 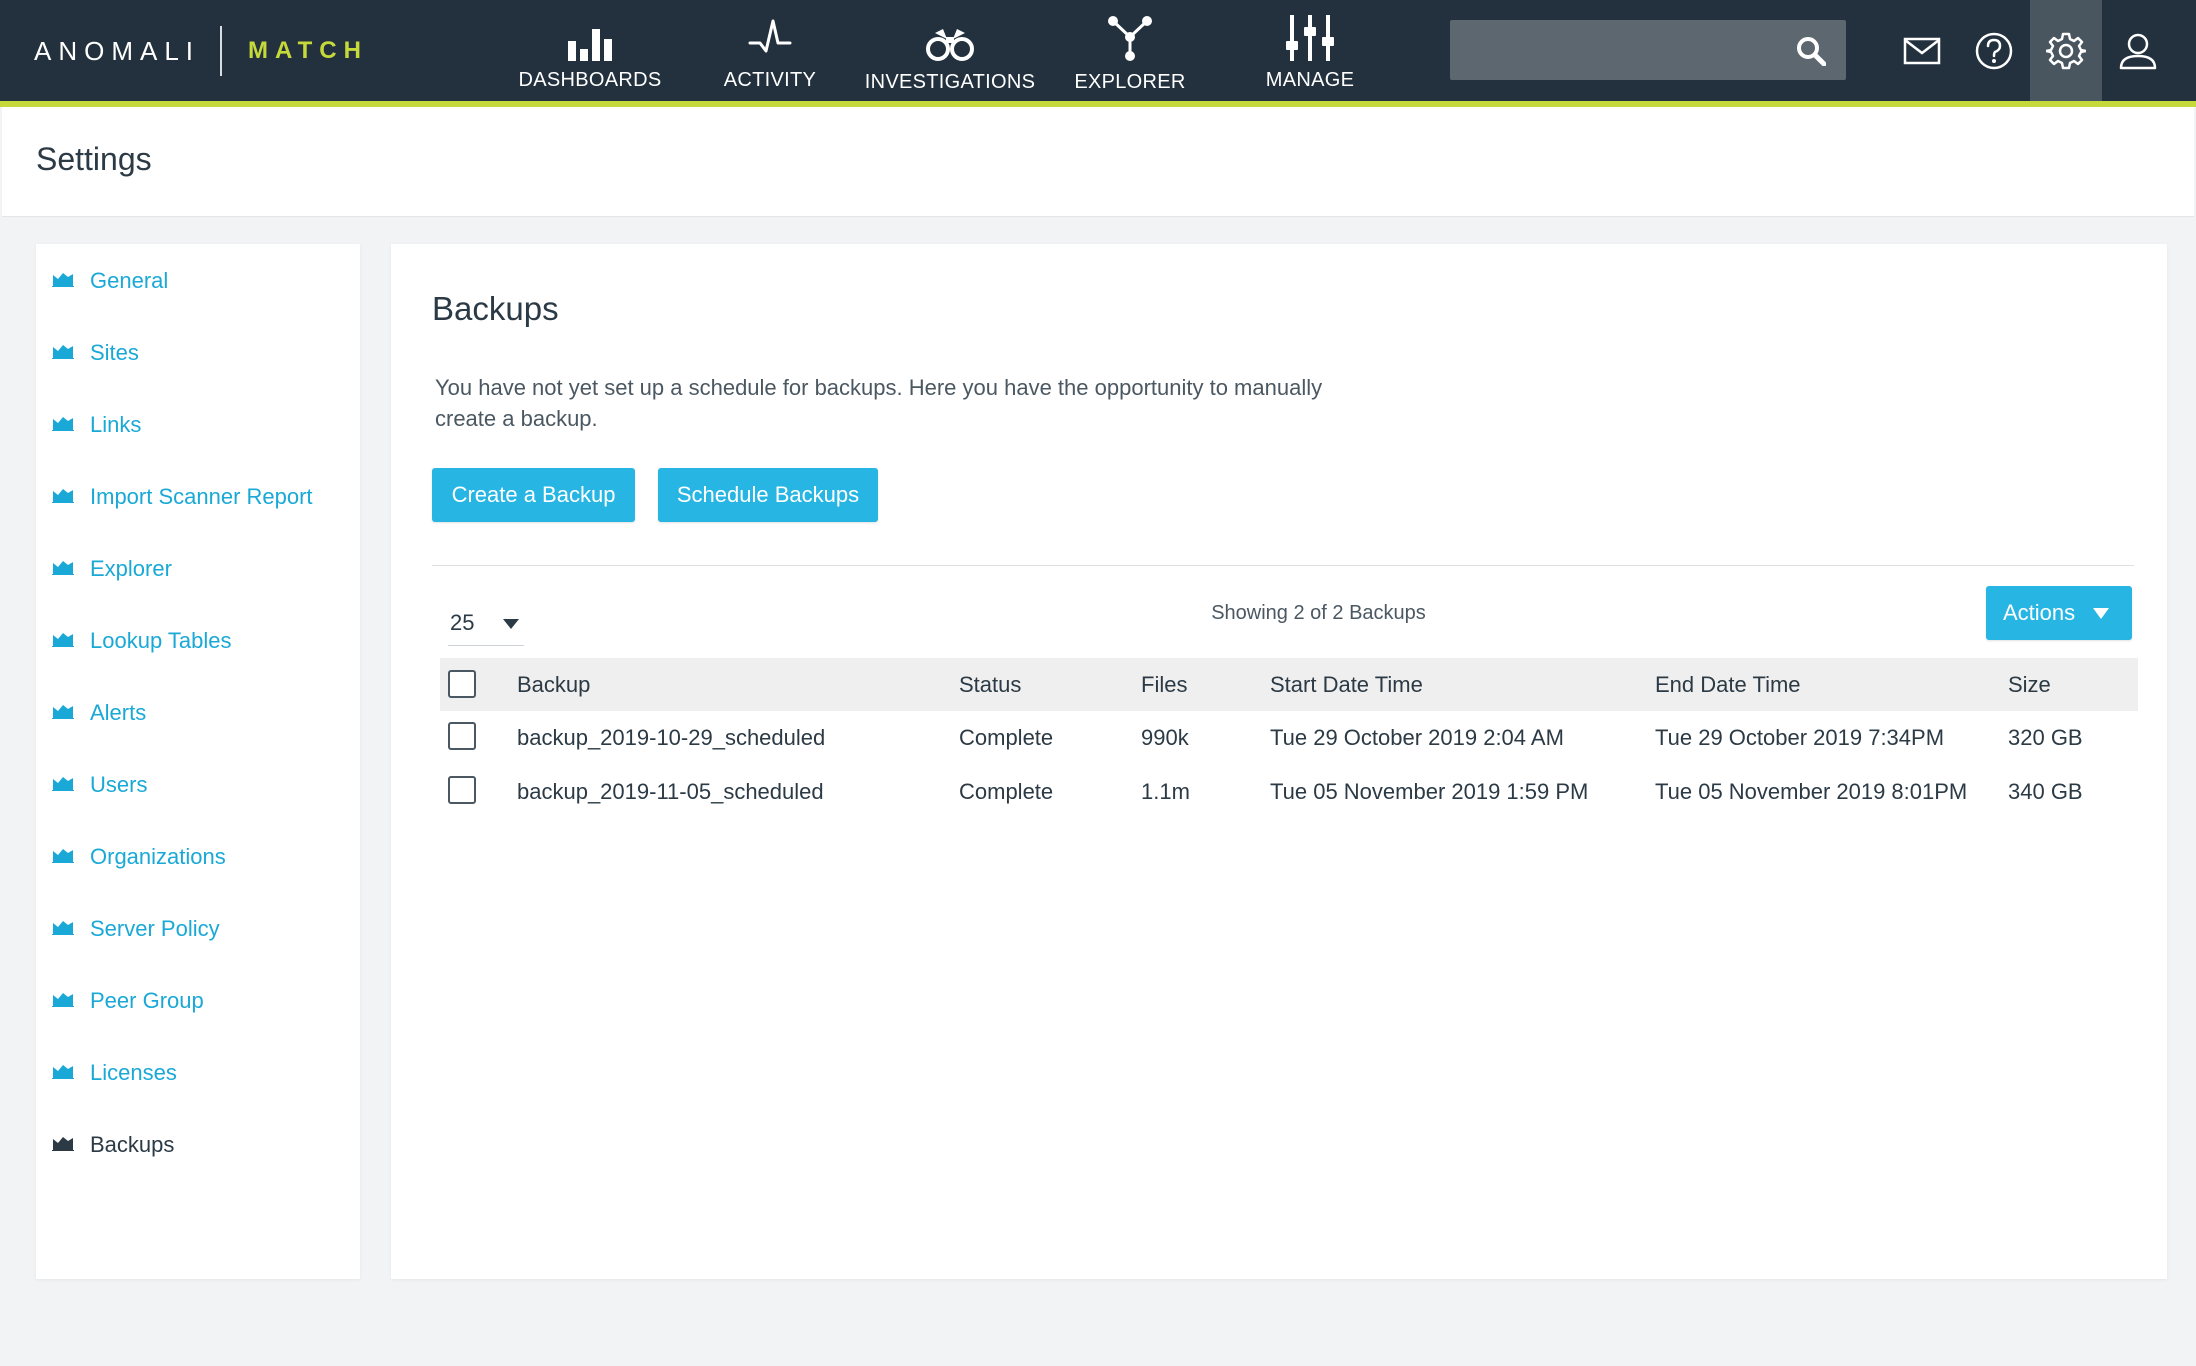 What do you see at coordinates (950, 54) in the screenshot?
I see `nav-investigations: INVESTIGATIONS` at bounding box center [950, 54].